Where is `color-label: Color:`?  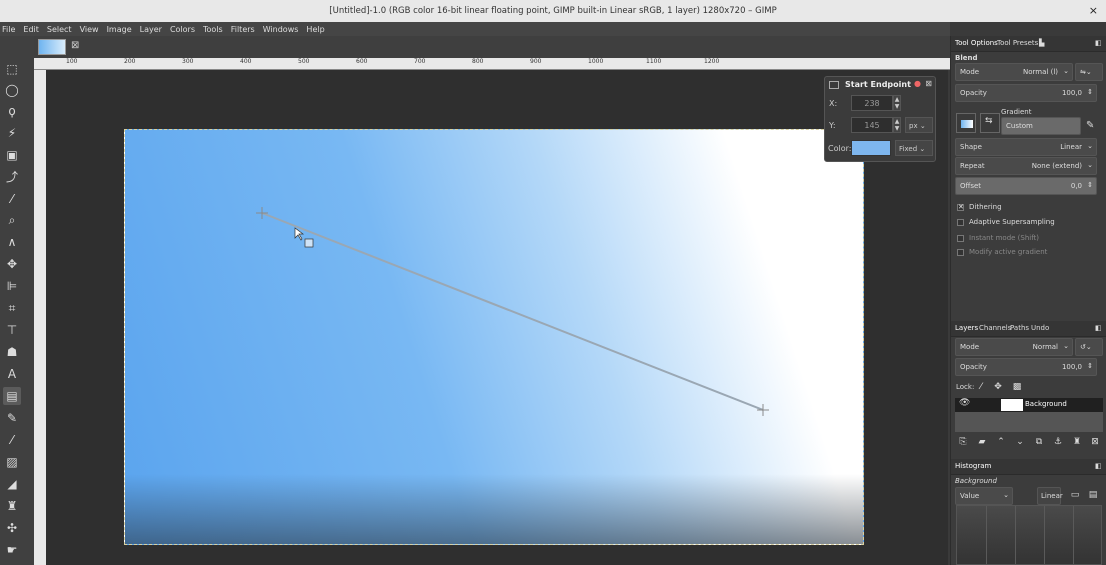 color-label: Color: is located at coordinates (840, 148).